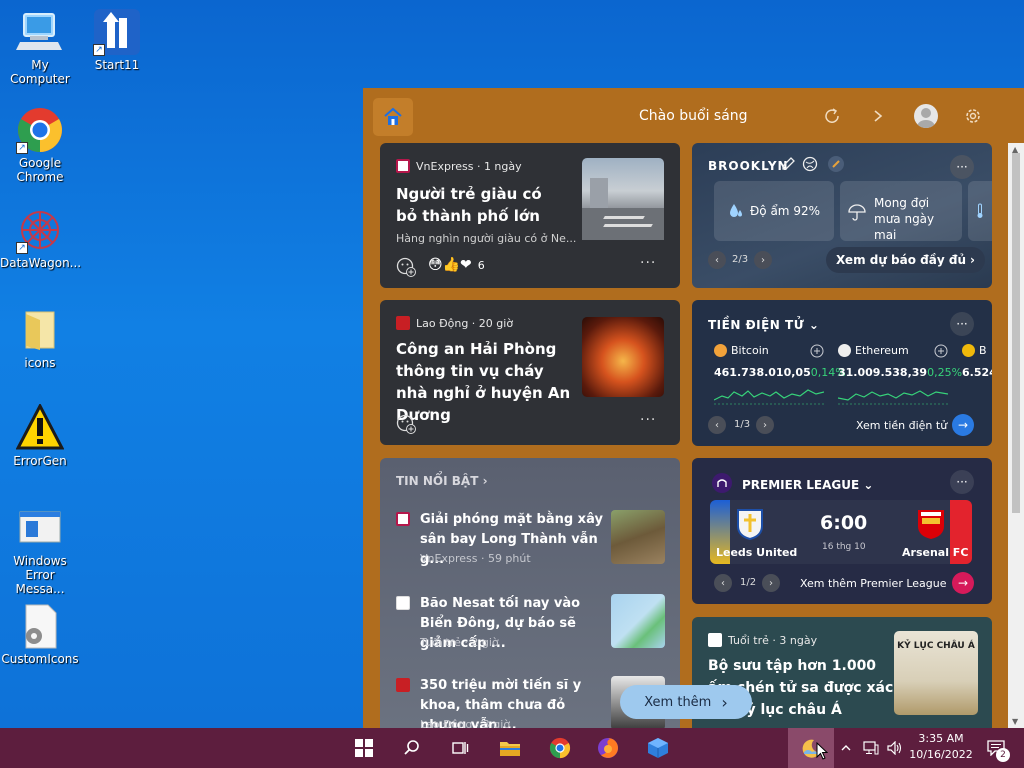 Image resolution: width=1024 pixels, height=768 pixels. I want to click on league-title: PREMIER LEAGUE ⌄, so click(807, 485).